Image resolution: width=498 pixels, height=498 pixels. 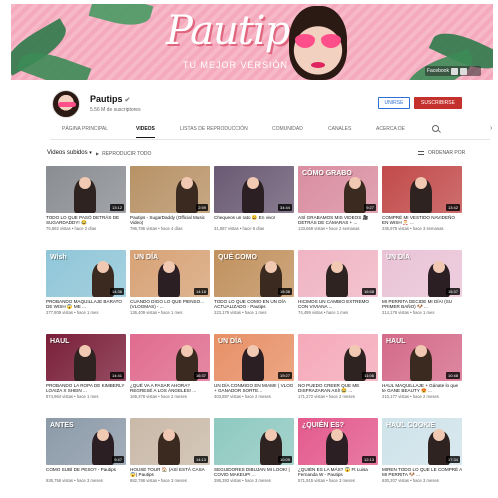 What do you see at coordinates (86, 357) in the screenshot?
I see `video-thumbnail: HAUL 14:41` at bounding box center [86, 357].